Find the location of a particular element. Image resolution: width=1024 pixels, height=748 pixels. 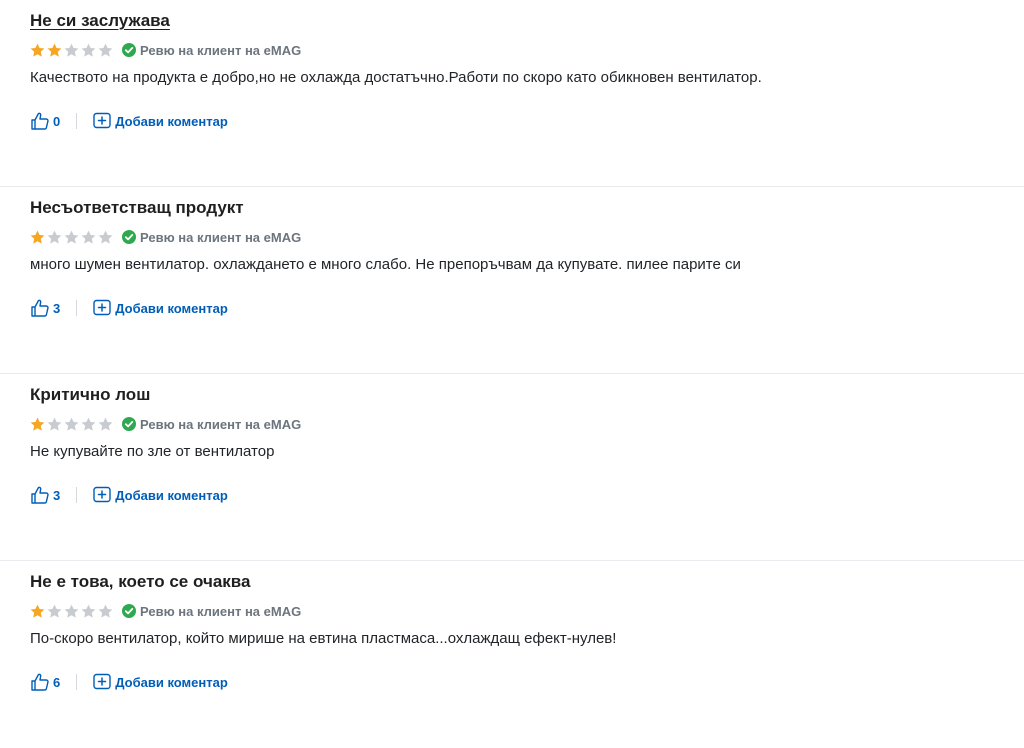

like-button: 0 is located at coordinates (45, 121).